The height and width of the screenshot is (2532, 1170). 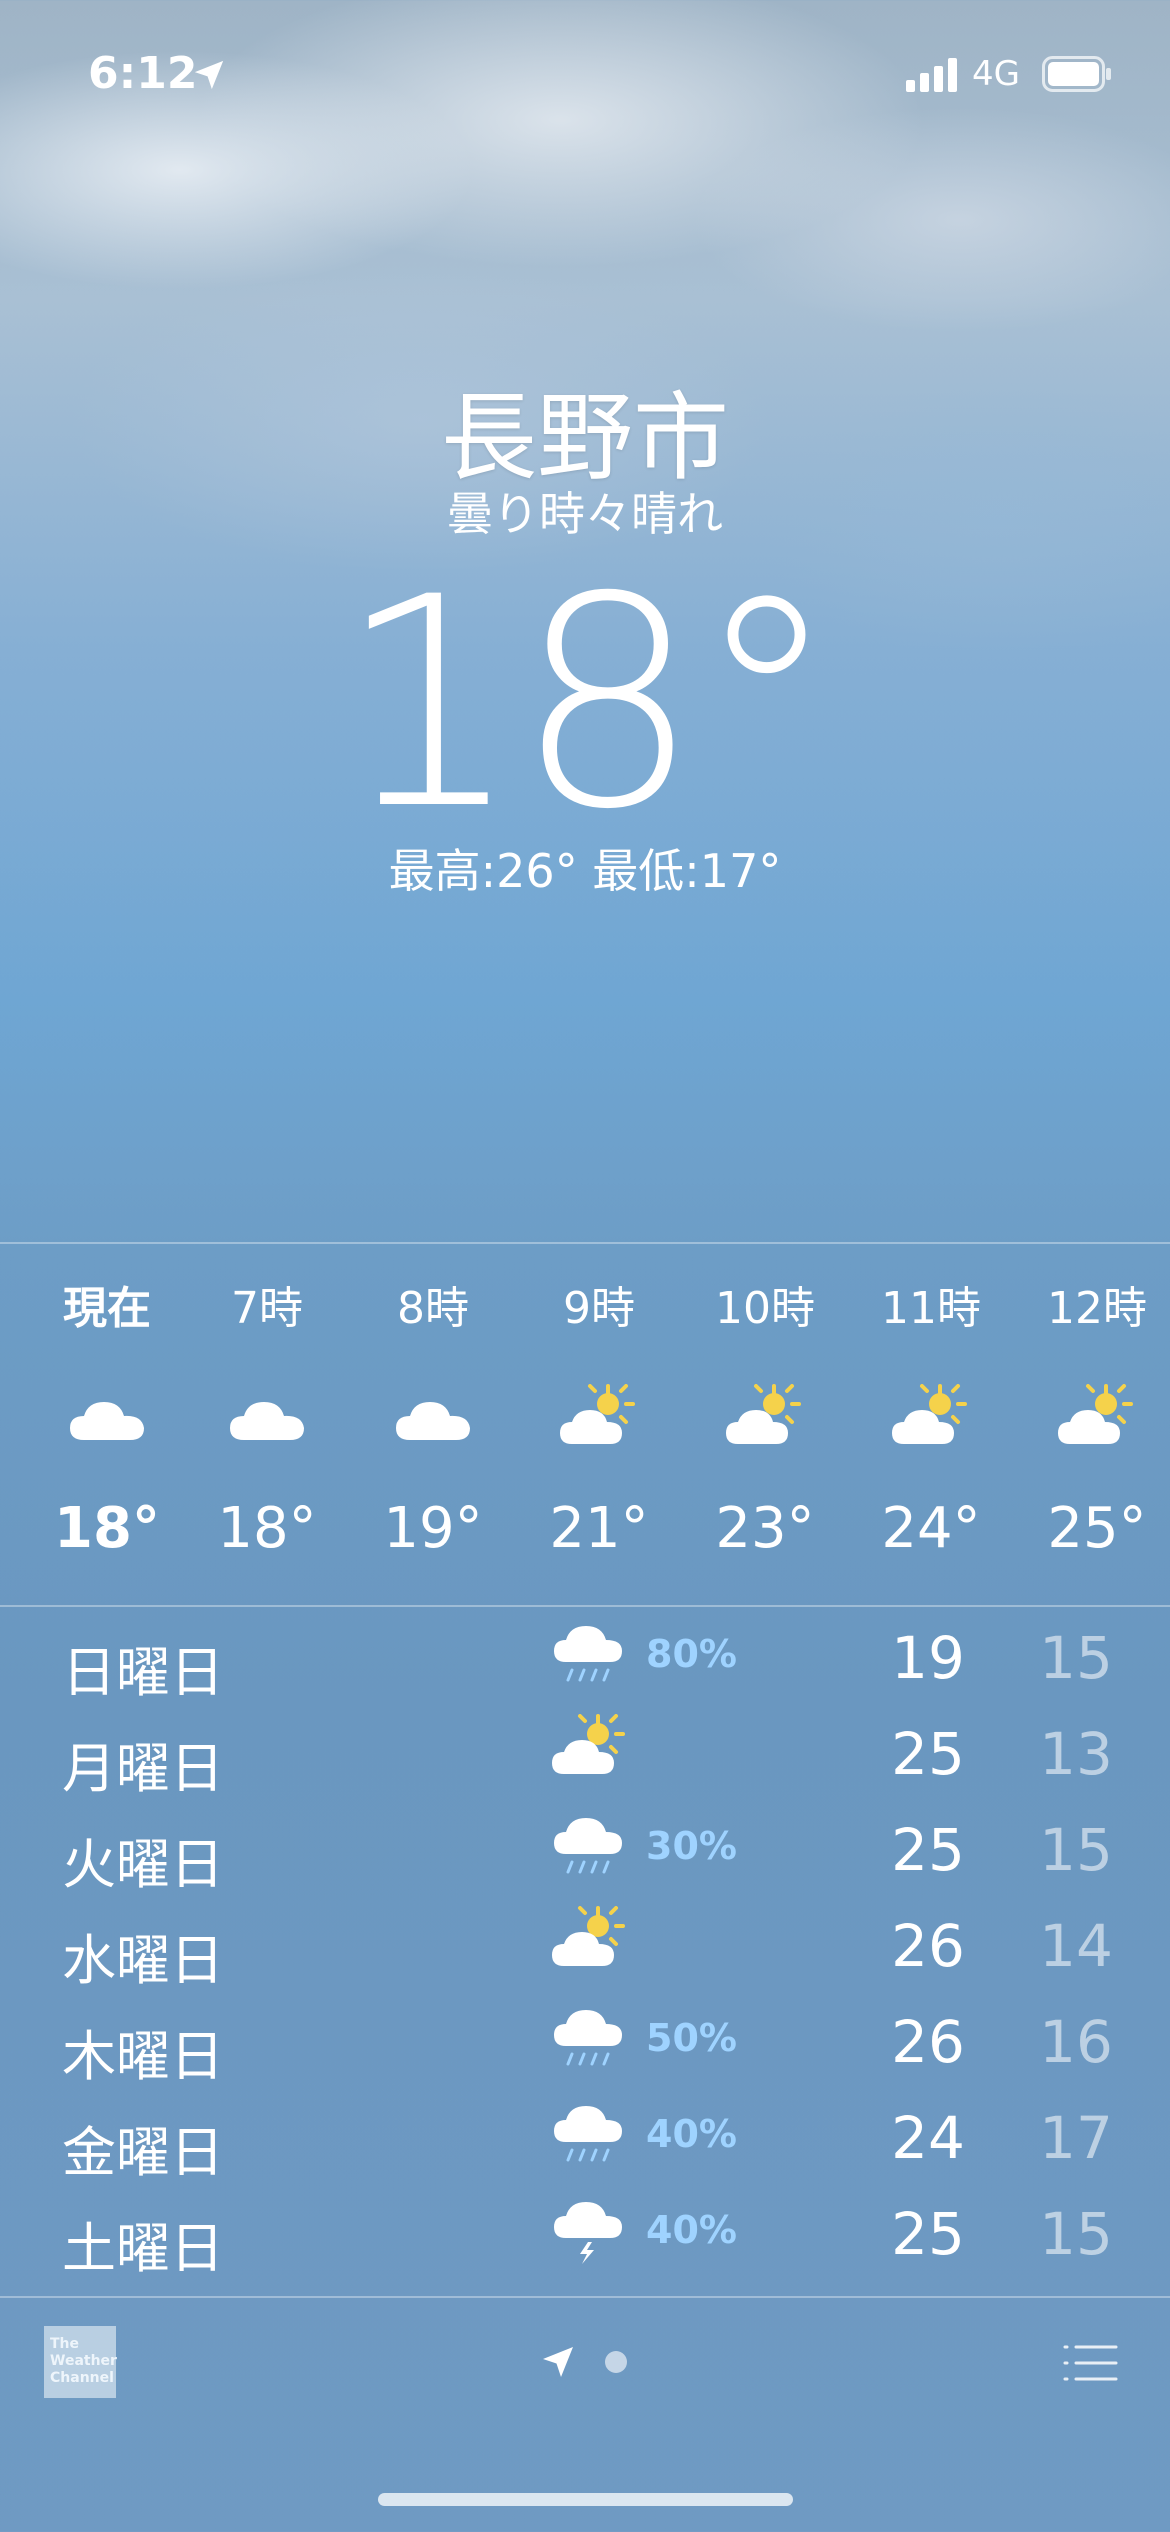 What do you see at coordinates (143, 1672) in the screenshot?
I see `day-name: 日曜日` at bounding box center [143, 1672].